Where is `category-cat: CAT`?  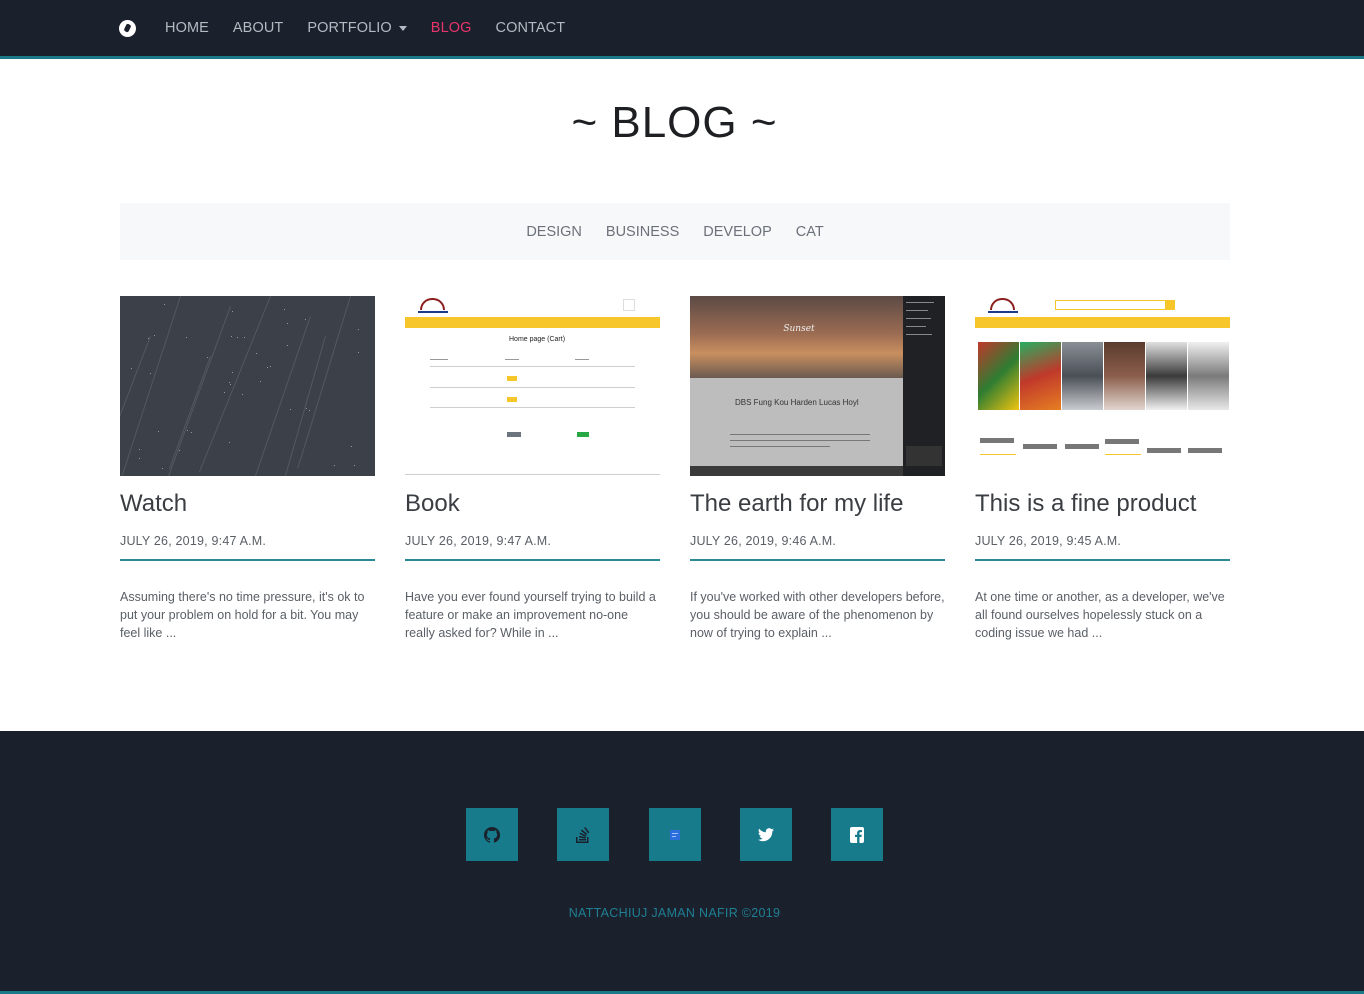
category-cat: CAT is located at coordinates (810, 232).